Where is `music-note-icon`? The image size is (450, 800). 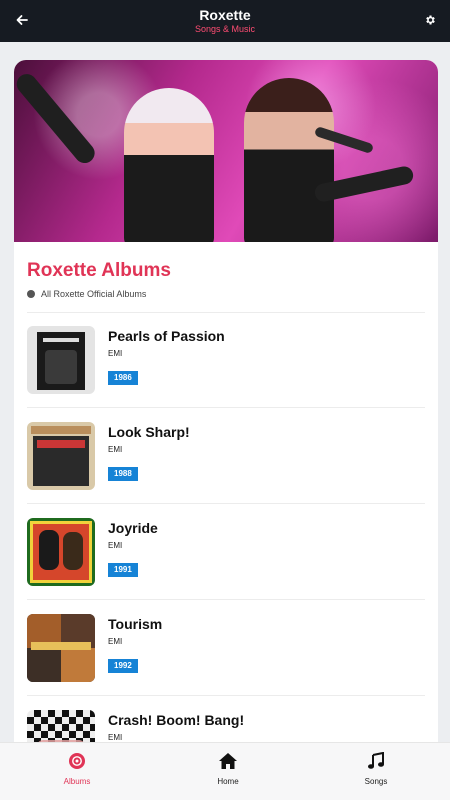 music-note-icon is located at coordinates (376, 760).